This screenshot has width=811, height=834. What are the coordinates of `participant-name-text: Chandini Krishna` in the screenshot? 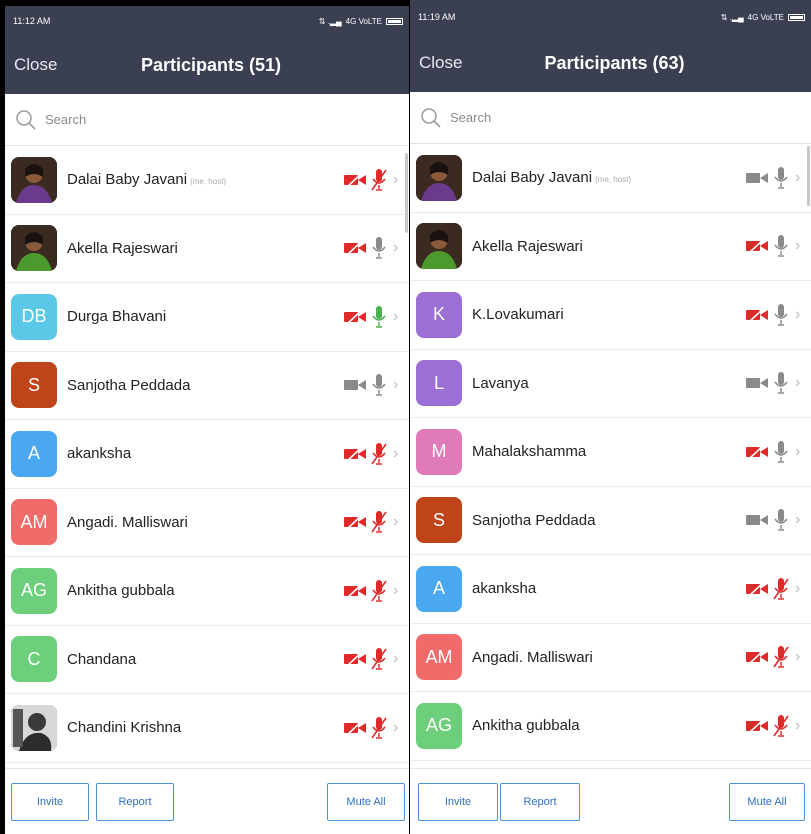 It's located at (124, 728).